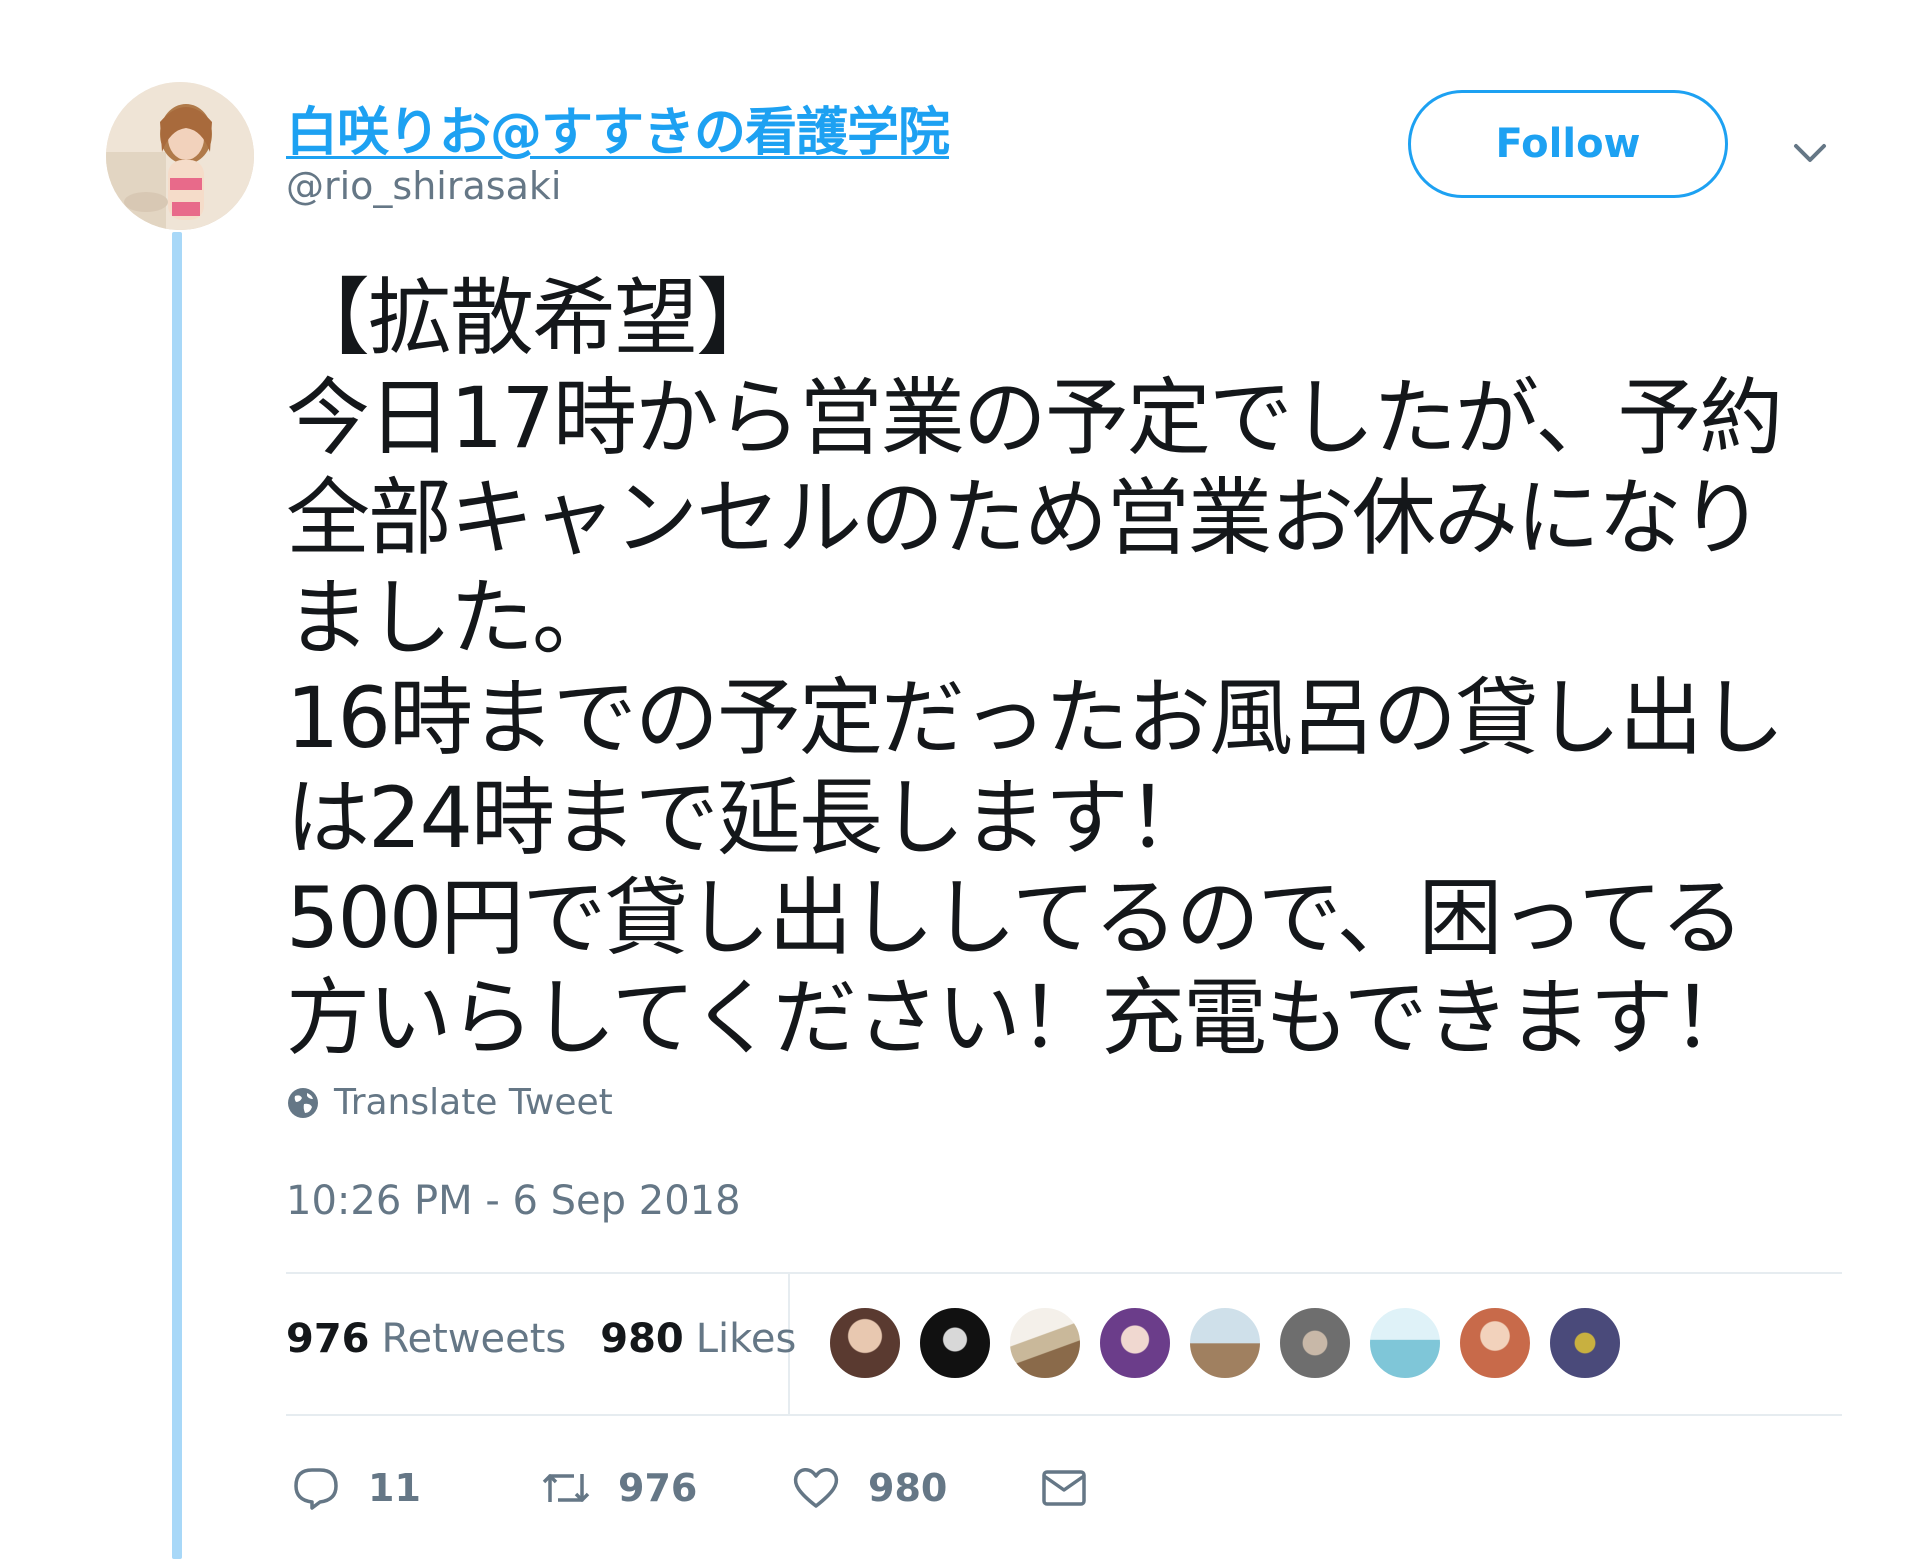  What do you see at coordinates (1034, 418) in the screenshot?
I see `tweet-text-line: 今日17時から営業の予定でしたが、予約` at bounding box center [1034, 418].